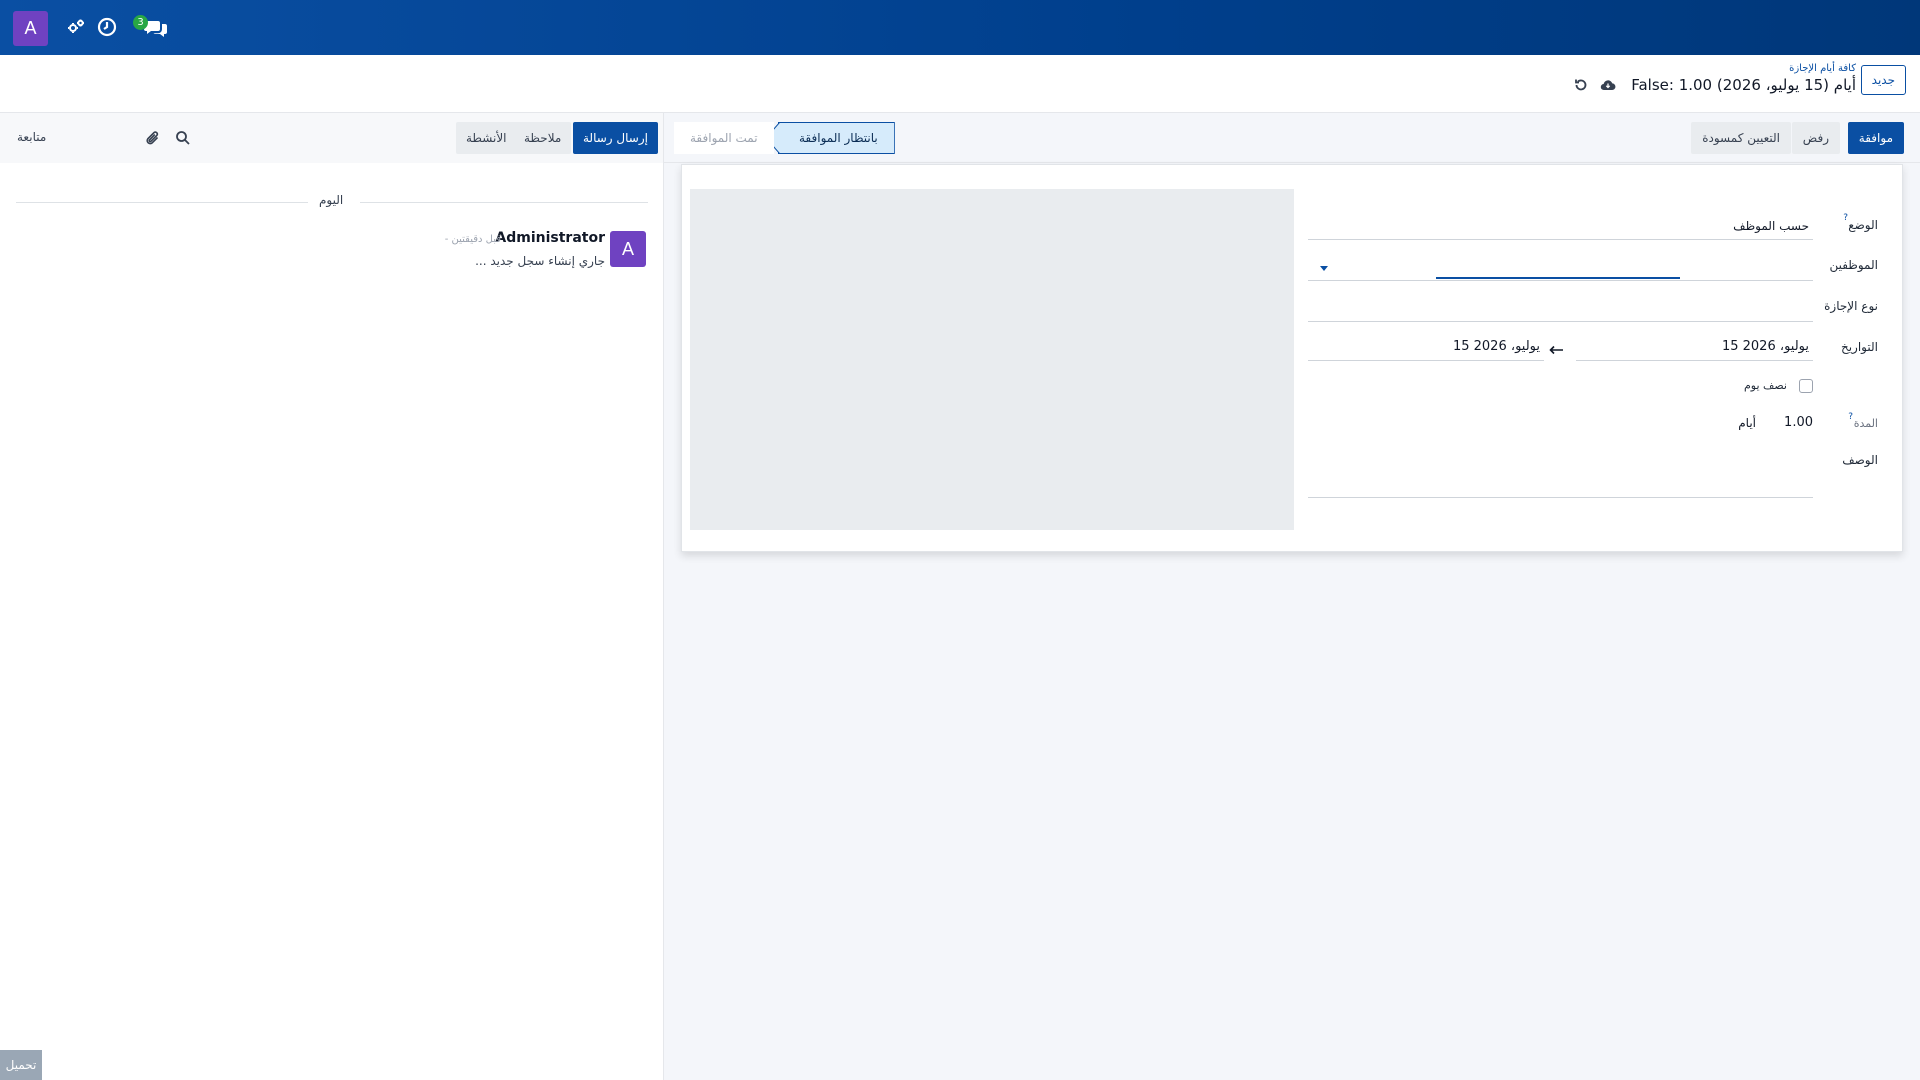 Image resolution: width=1920 pixels, height=1080 pixels. I want to click on duration-value: 1.00, so click(1798, 422).